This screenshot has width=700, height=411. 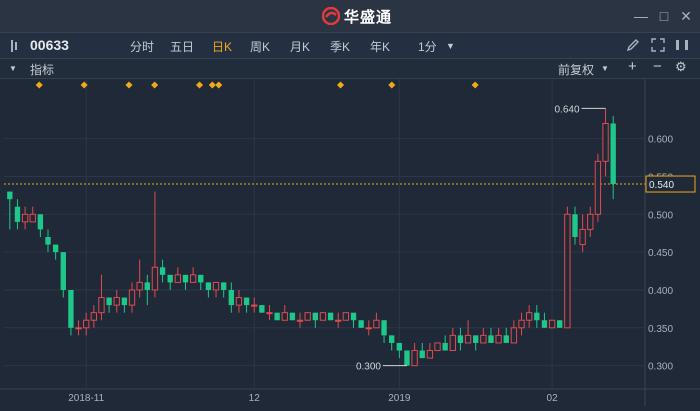 I want to click on collapse-icon: ▼, so click(x=13, y=68).